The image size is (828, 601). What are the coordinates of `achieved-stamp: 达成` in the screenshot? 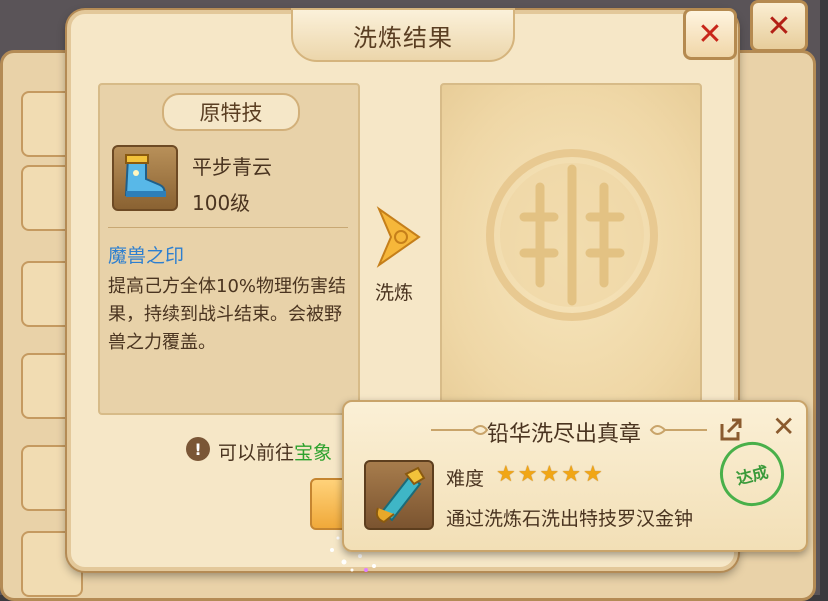 It's located at (752, 474).